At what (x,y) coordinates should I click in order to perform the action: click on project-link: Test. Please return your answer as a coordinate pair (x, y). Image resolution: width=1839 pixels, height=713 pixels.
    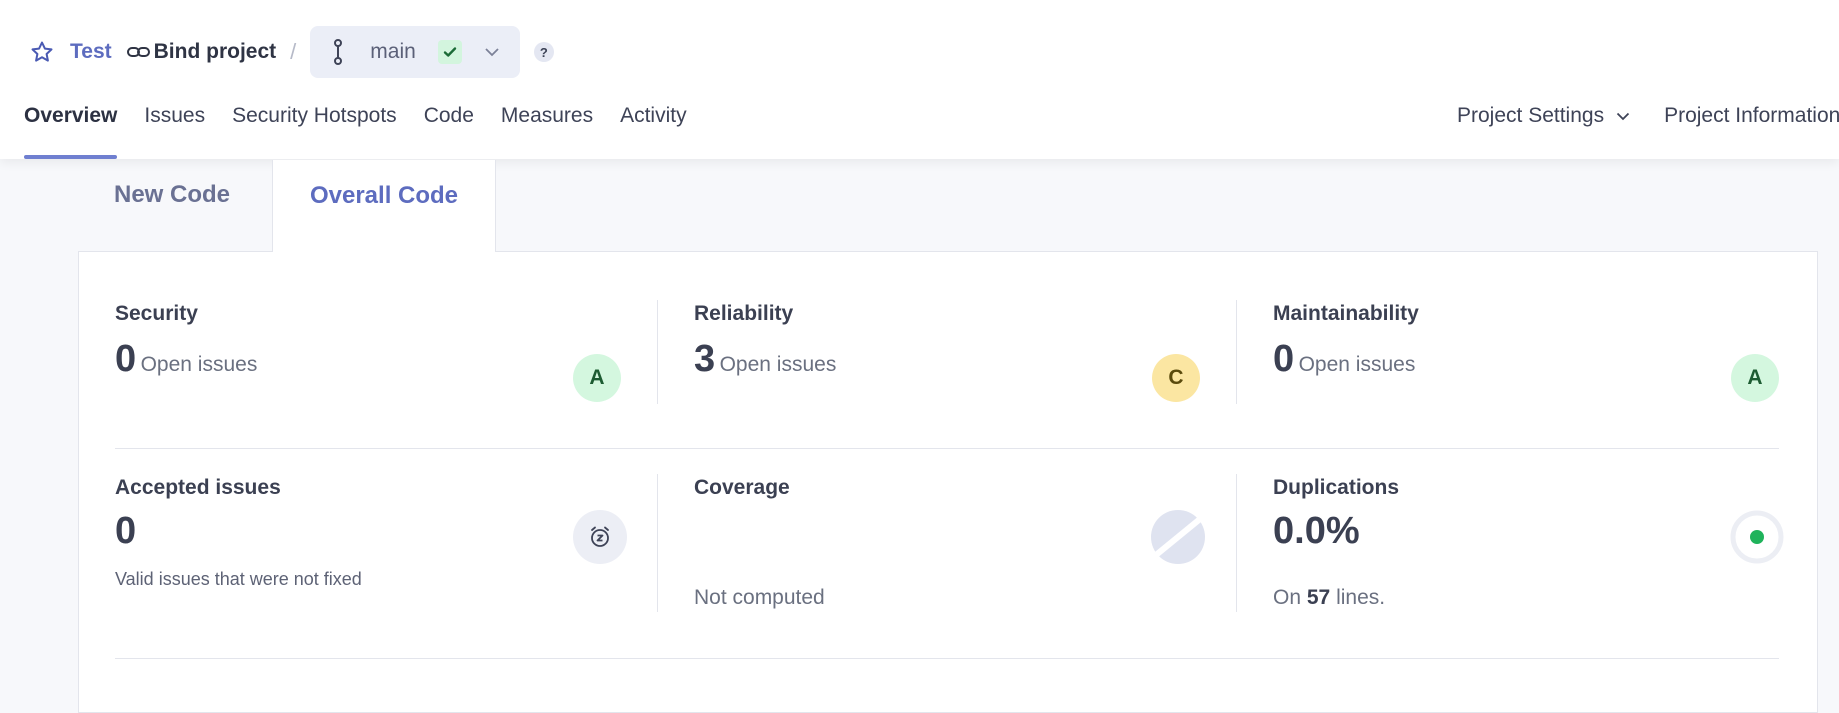
    Looking at the image, I should click on (91, 52).